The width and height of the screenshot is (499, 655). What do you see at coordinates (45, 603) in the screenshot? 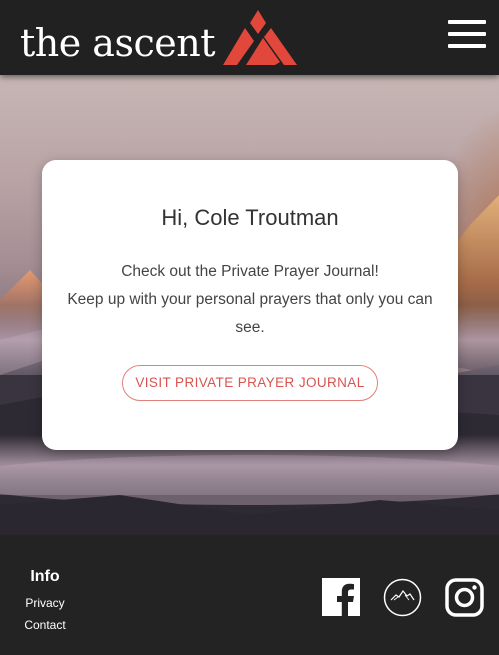
I see `footer-link-privacy: Privacy` at bounding box center [45, 603].